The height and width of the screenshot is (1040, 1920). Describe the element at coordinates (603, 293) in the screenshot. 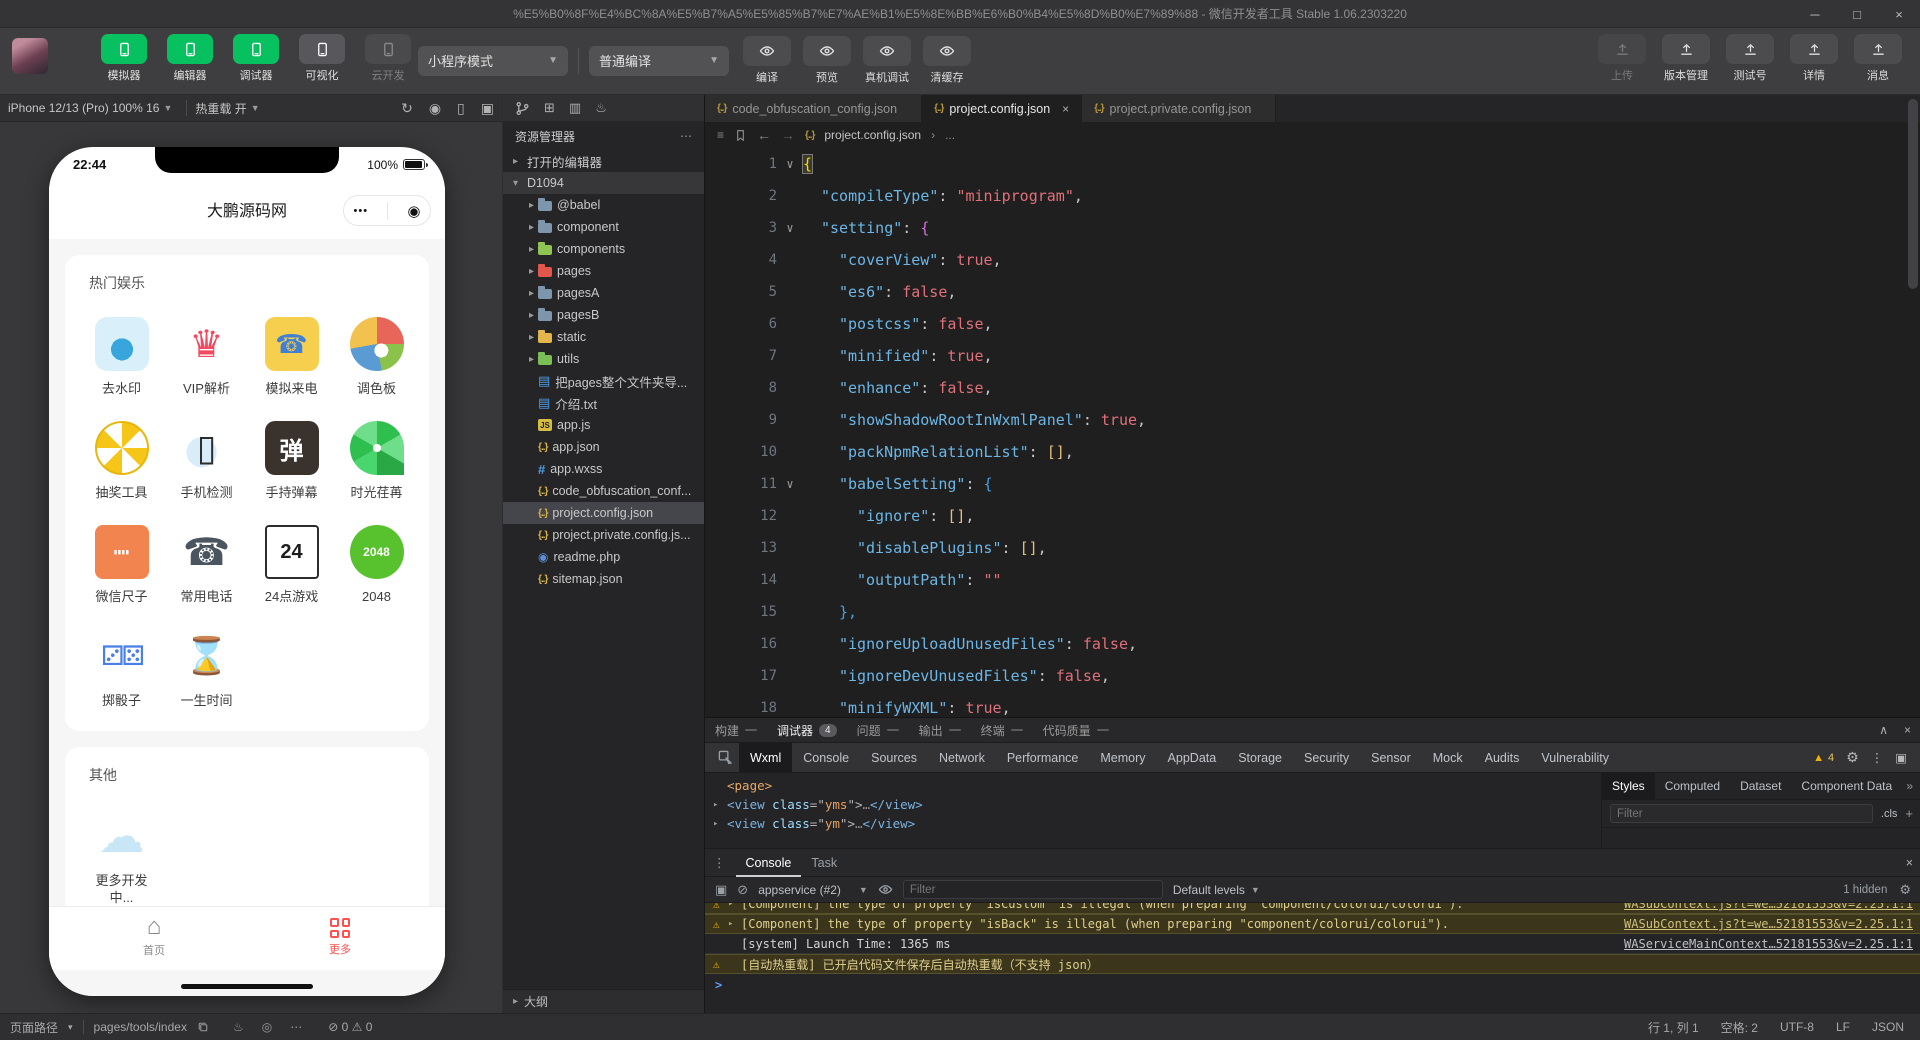

I see `tree-row: ▸ pagesA` at that location.